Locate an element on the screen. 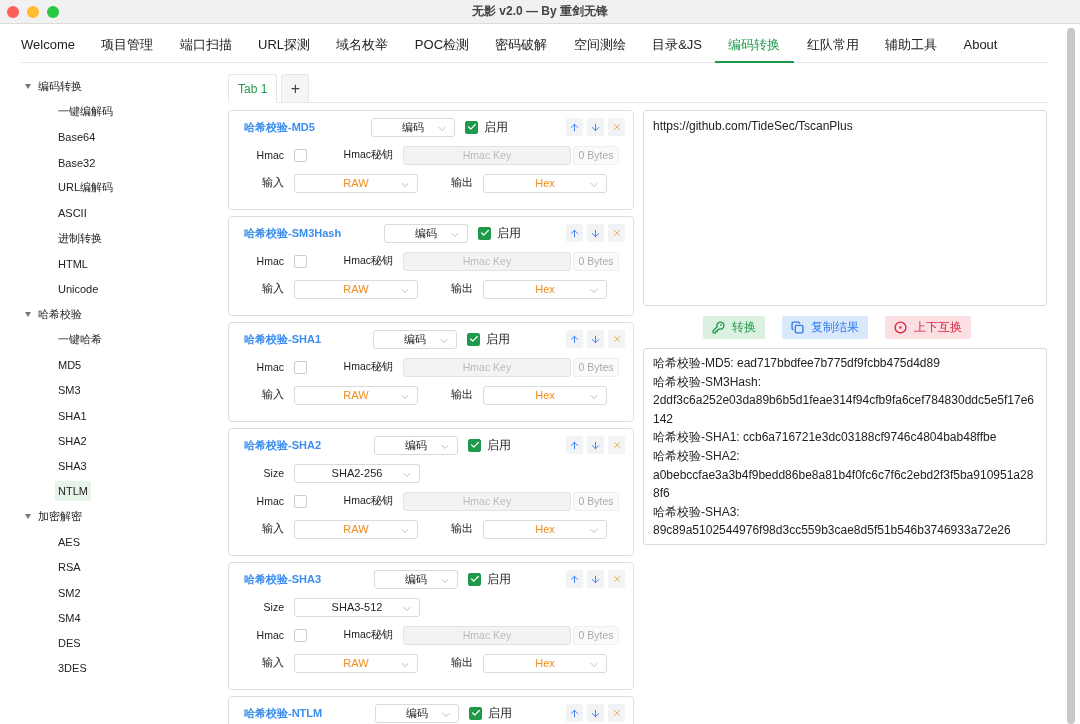 The height and width of the screenshot is (724, 1080). size-select: SHA3-512 is located at coordinates (357, 607).